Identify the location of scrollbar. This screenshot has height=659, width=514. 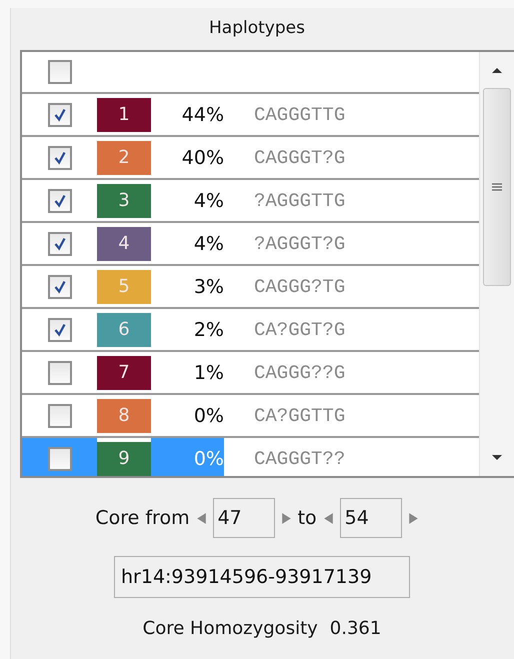
(496, 264).